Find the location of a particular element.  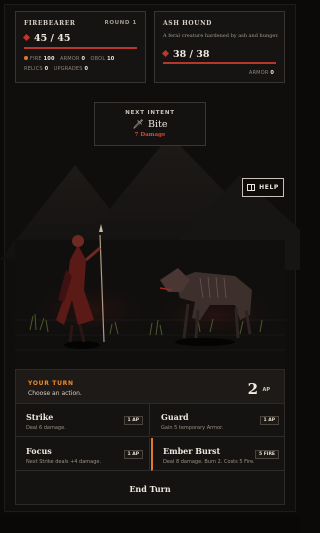

help-button: HELP is located at coordinates (263, 187).